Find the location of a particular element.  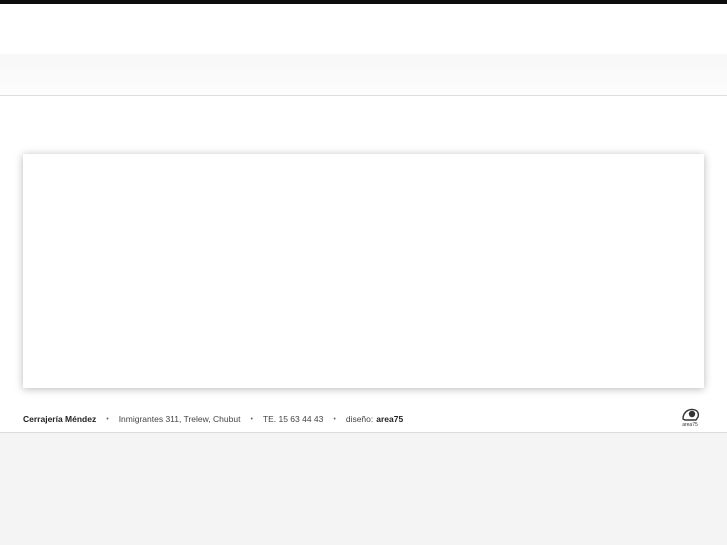

design-credit-link: area75 is located at coordinates (389, 419).